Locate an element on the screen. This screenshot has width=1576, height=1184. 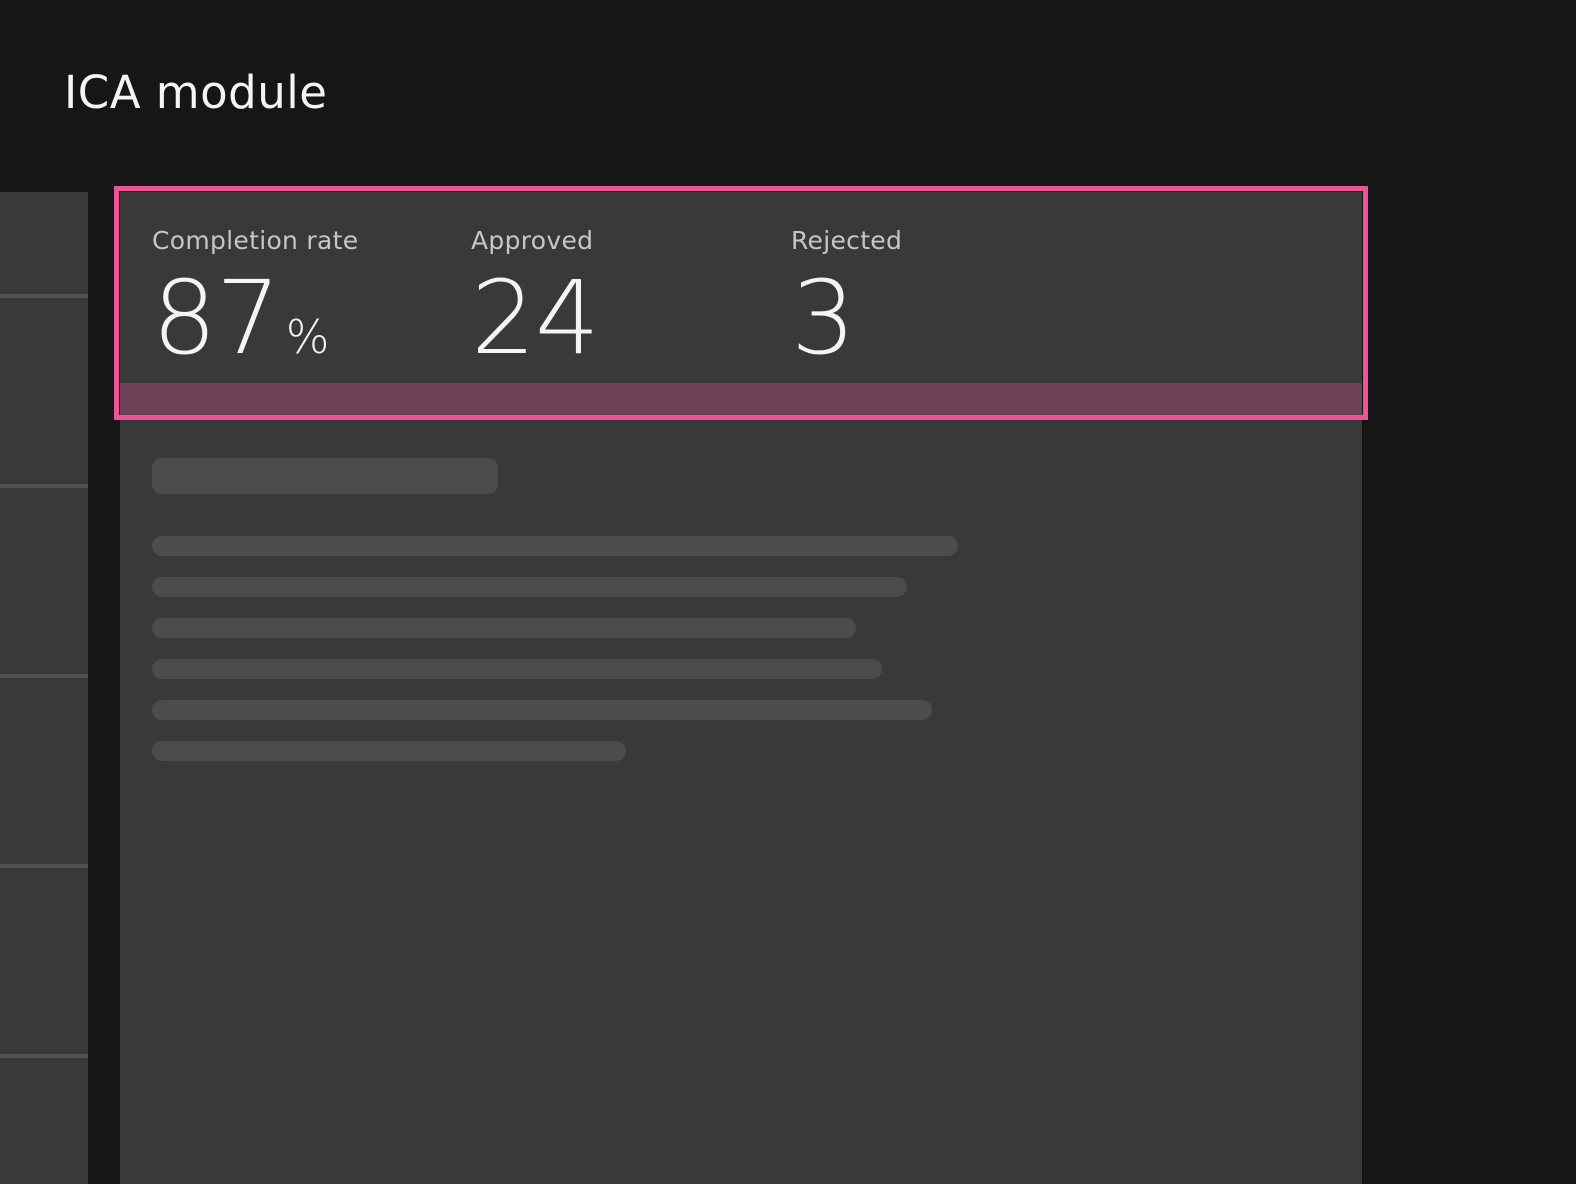
kpi-unit: % is located at coordinates (307, 337).